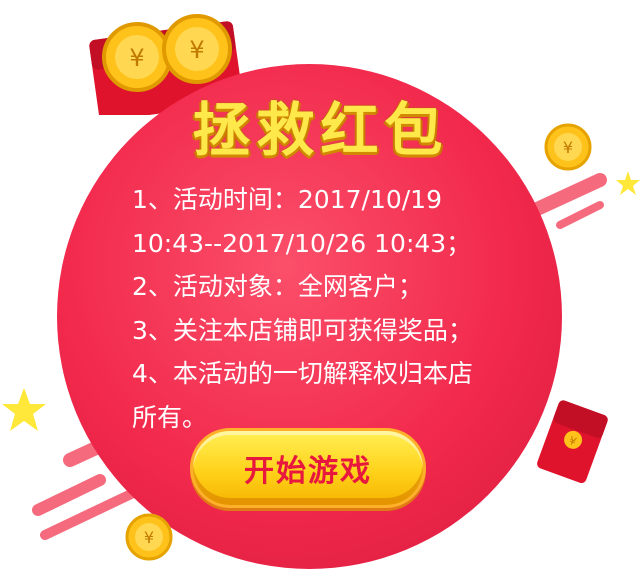 This screenshot has width=641, height=569. What do you see at coordinates (308, 468) in the screenshot?
I see `start-game-button: 开始游戏` at bounding box center [308, 468].